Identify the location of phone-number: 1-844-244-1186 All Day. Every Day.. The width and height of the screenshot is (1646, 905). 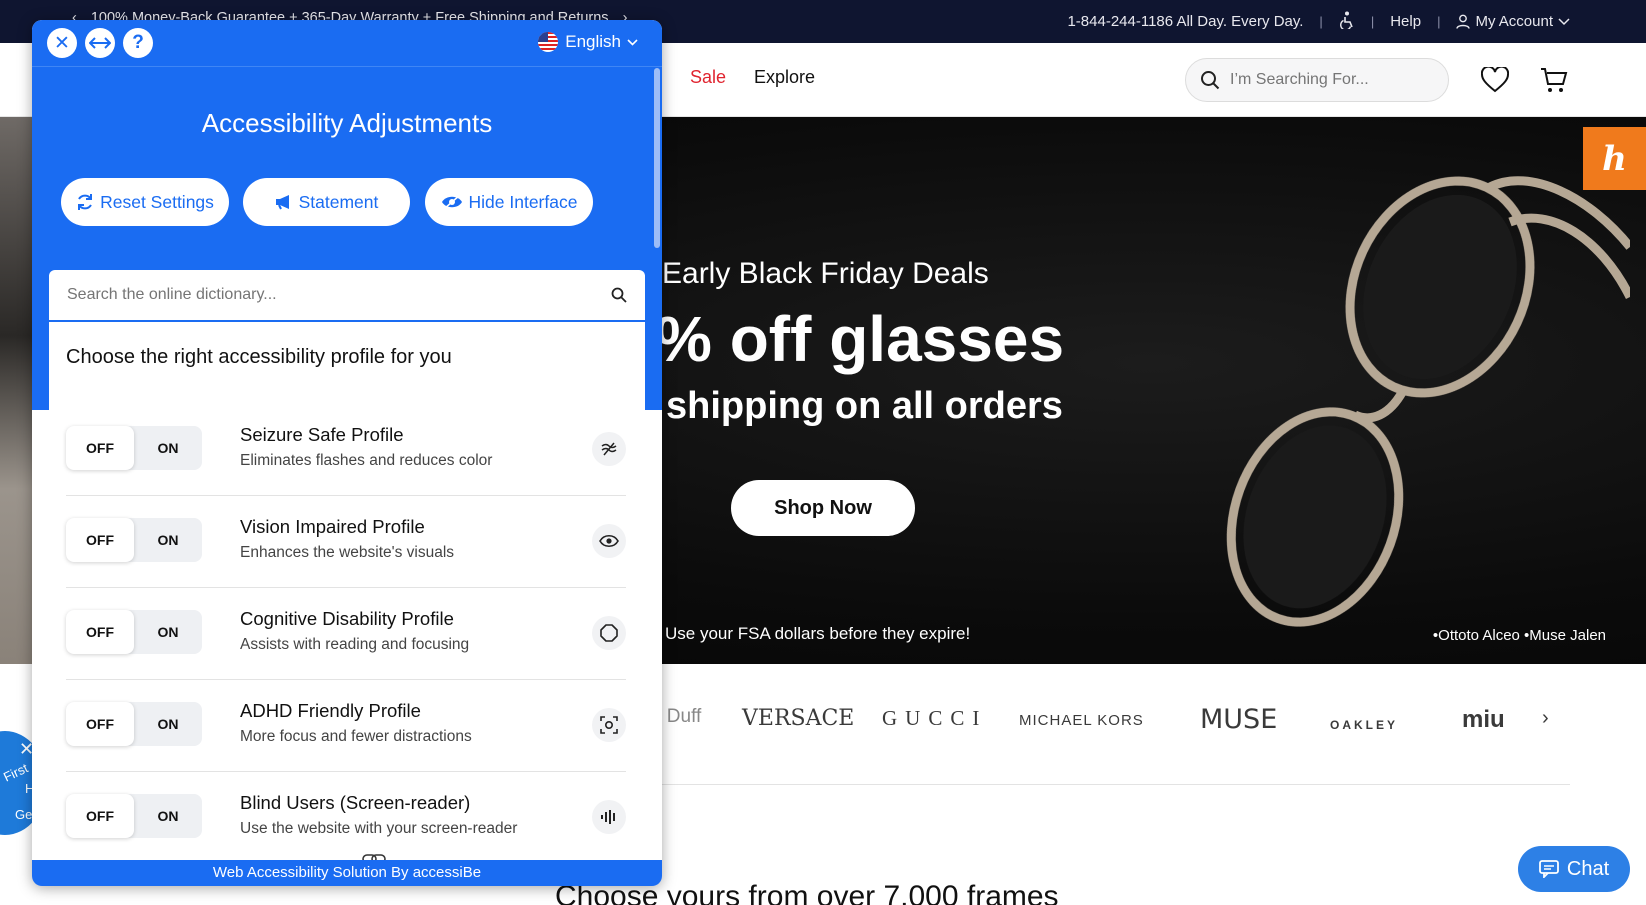
(1185, 21).